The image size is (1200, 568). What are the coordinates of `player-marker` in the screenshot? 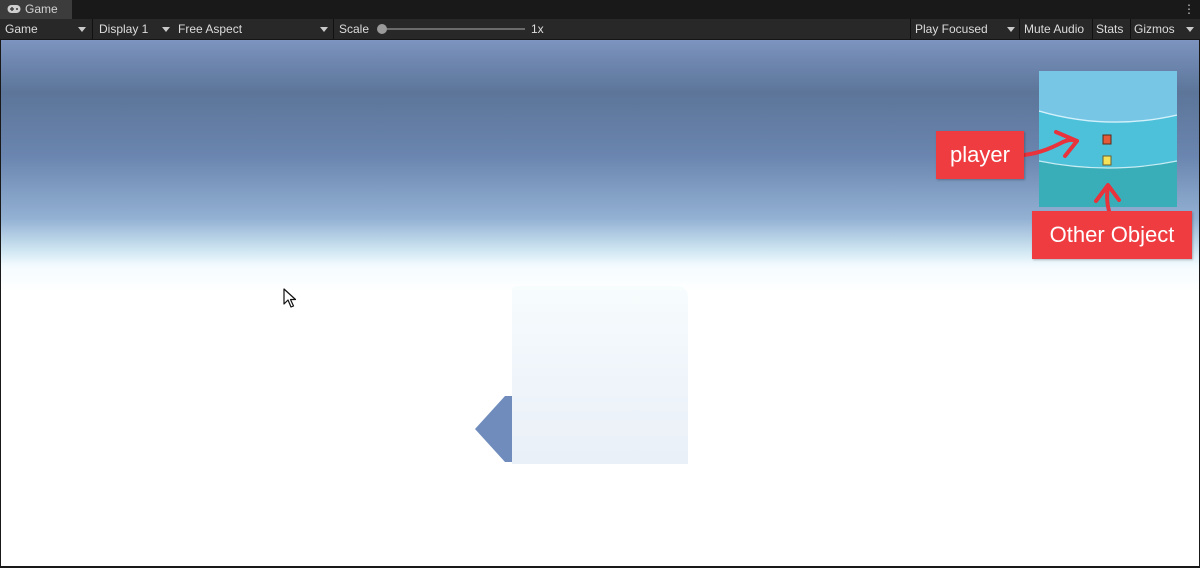 It's located at (1107, 139).